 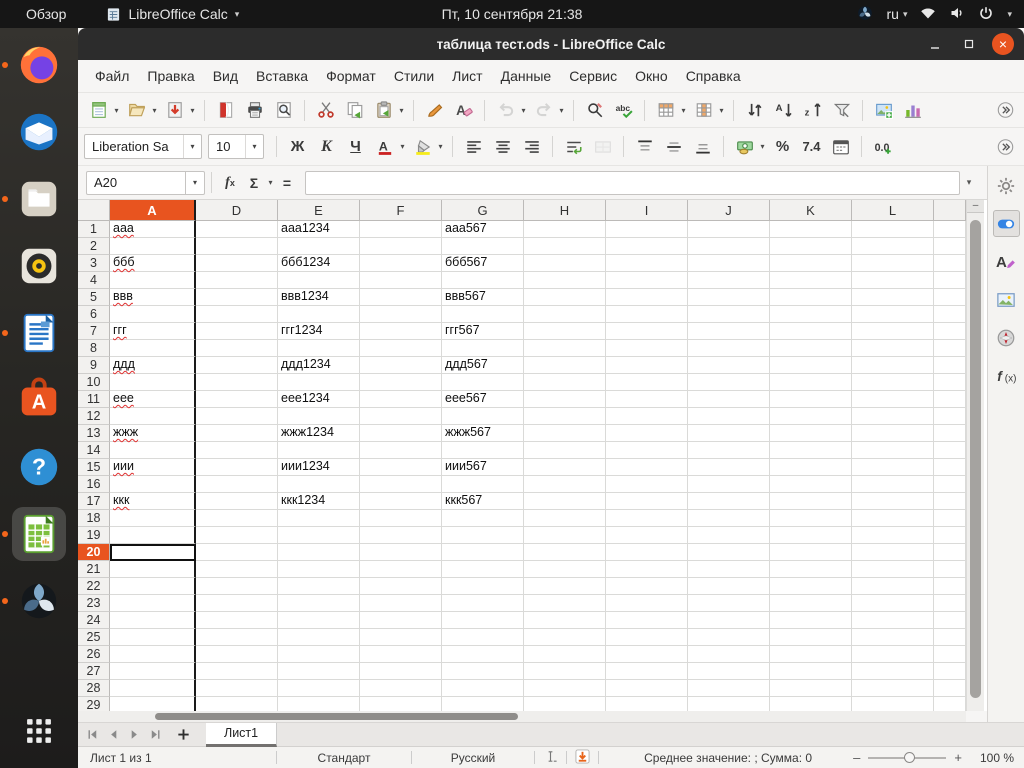 What do you see at coordinates (644, 146) in the screenshot?
I see `toolbar-button-align-top` at bounding box center [644, 146].